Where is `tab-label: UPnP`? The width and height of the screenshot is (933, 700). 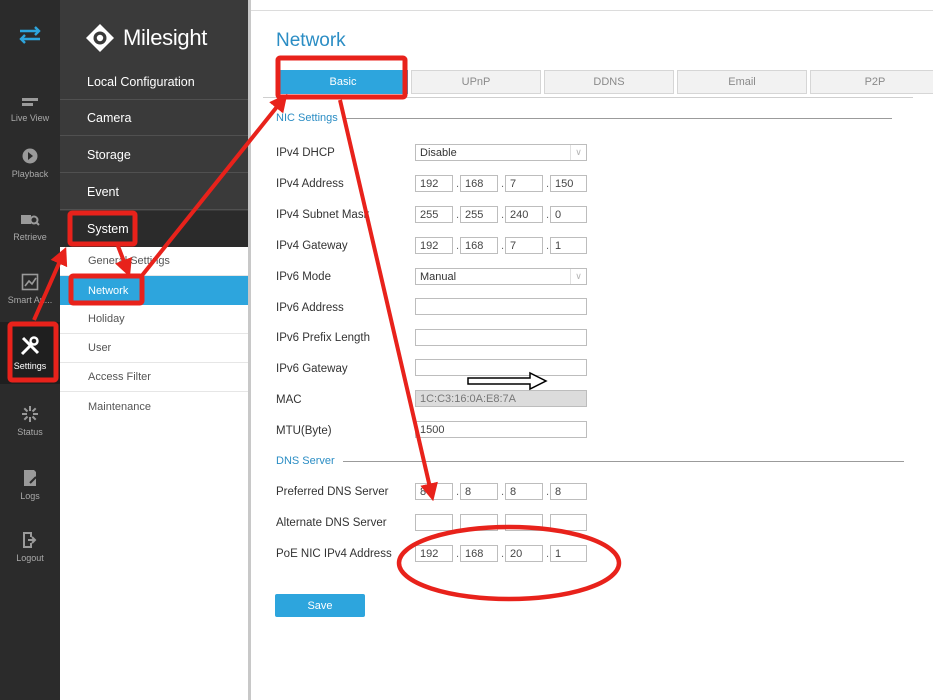
tab-label: UPnP is located at coordinates (476, 82).